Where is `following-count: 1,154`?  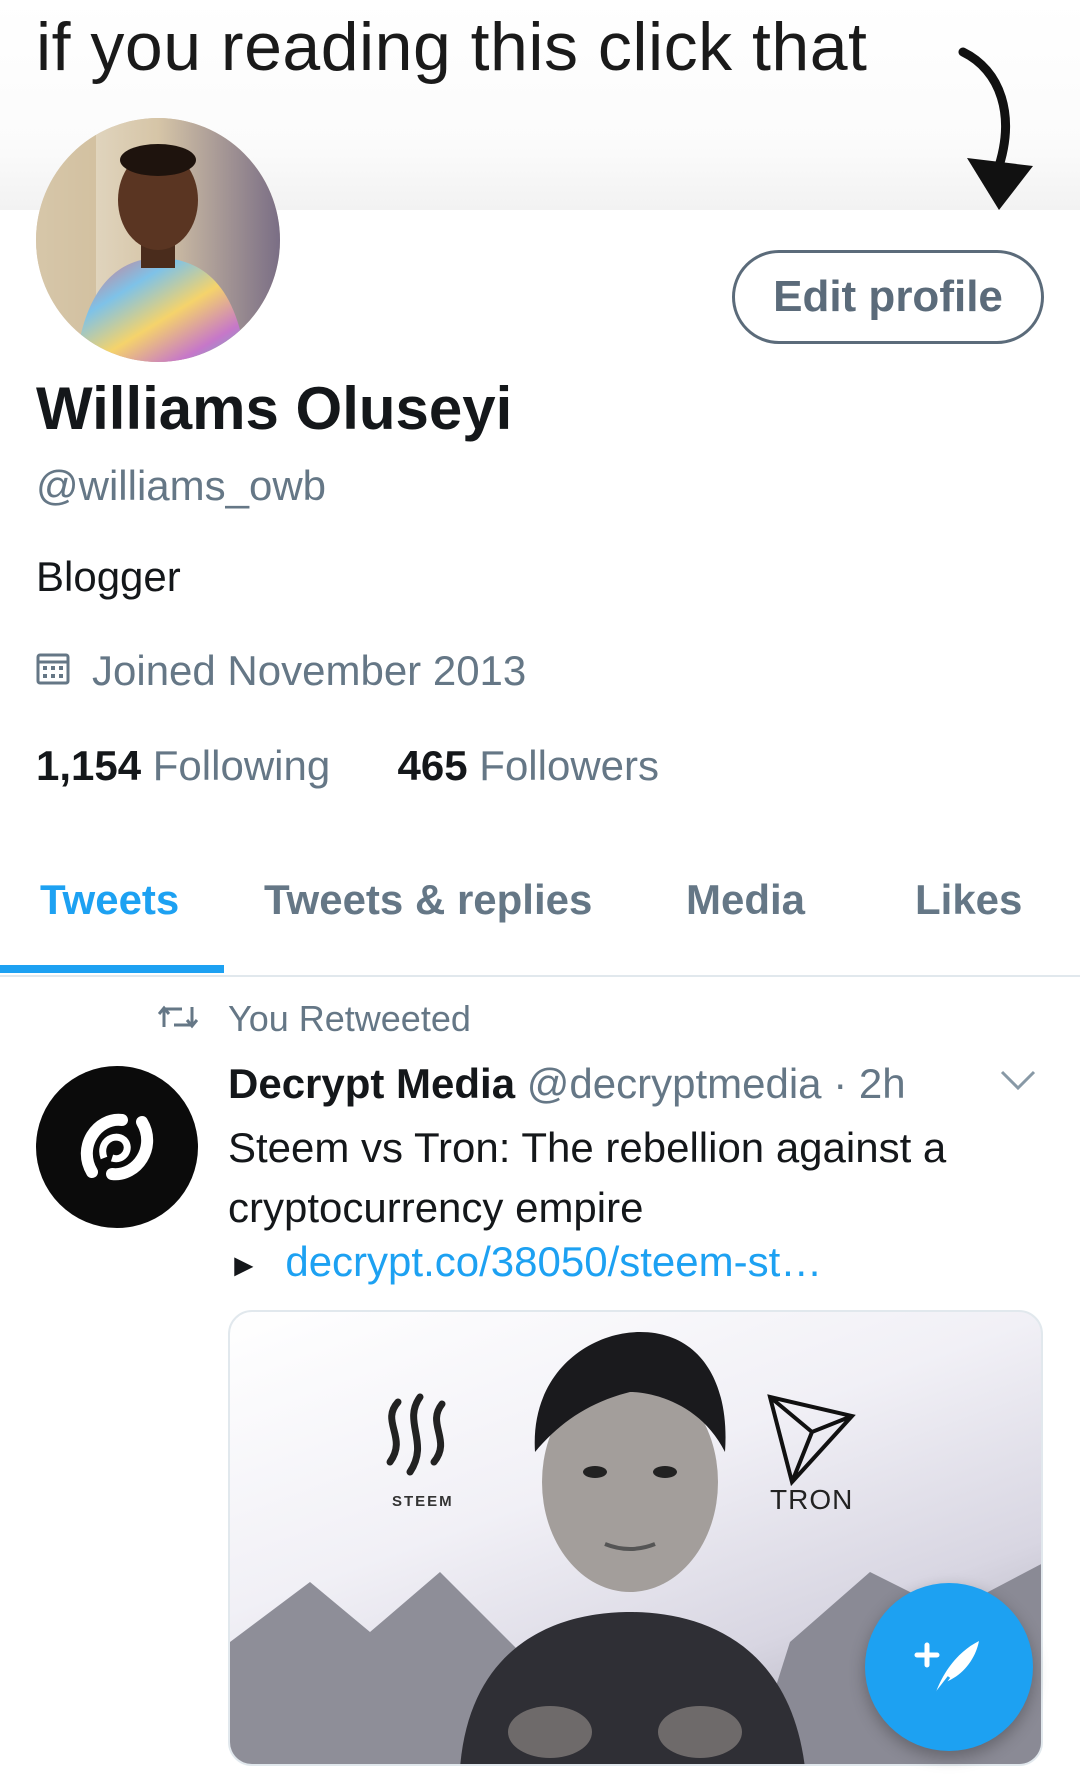 following-count: 1,154 is located at coordinates (89, 765).